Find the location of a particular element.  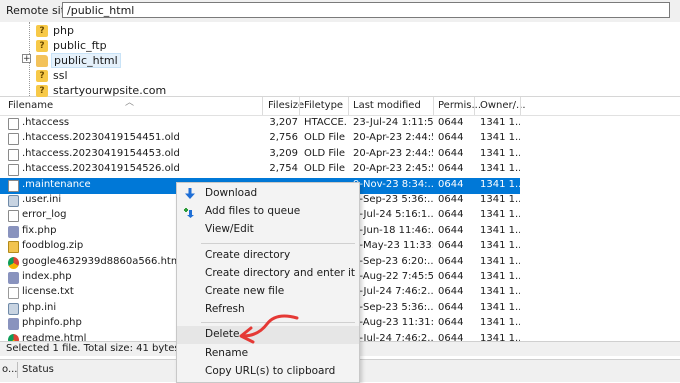

tree-item-ssl: ? ssl is located at coordinates (53, 75).